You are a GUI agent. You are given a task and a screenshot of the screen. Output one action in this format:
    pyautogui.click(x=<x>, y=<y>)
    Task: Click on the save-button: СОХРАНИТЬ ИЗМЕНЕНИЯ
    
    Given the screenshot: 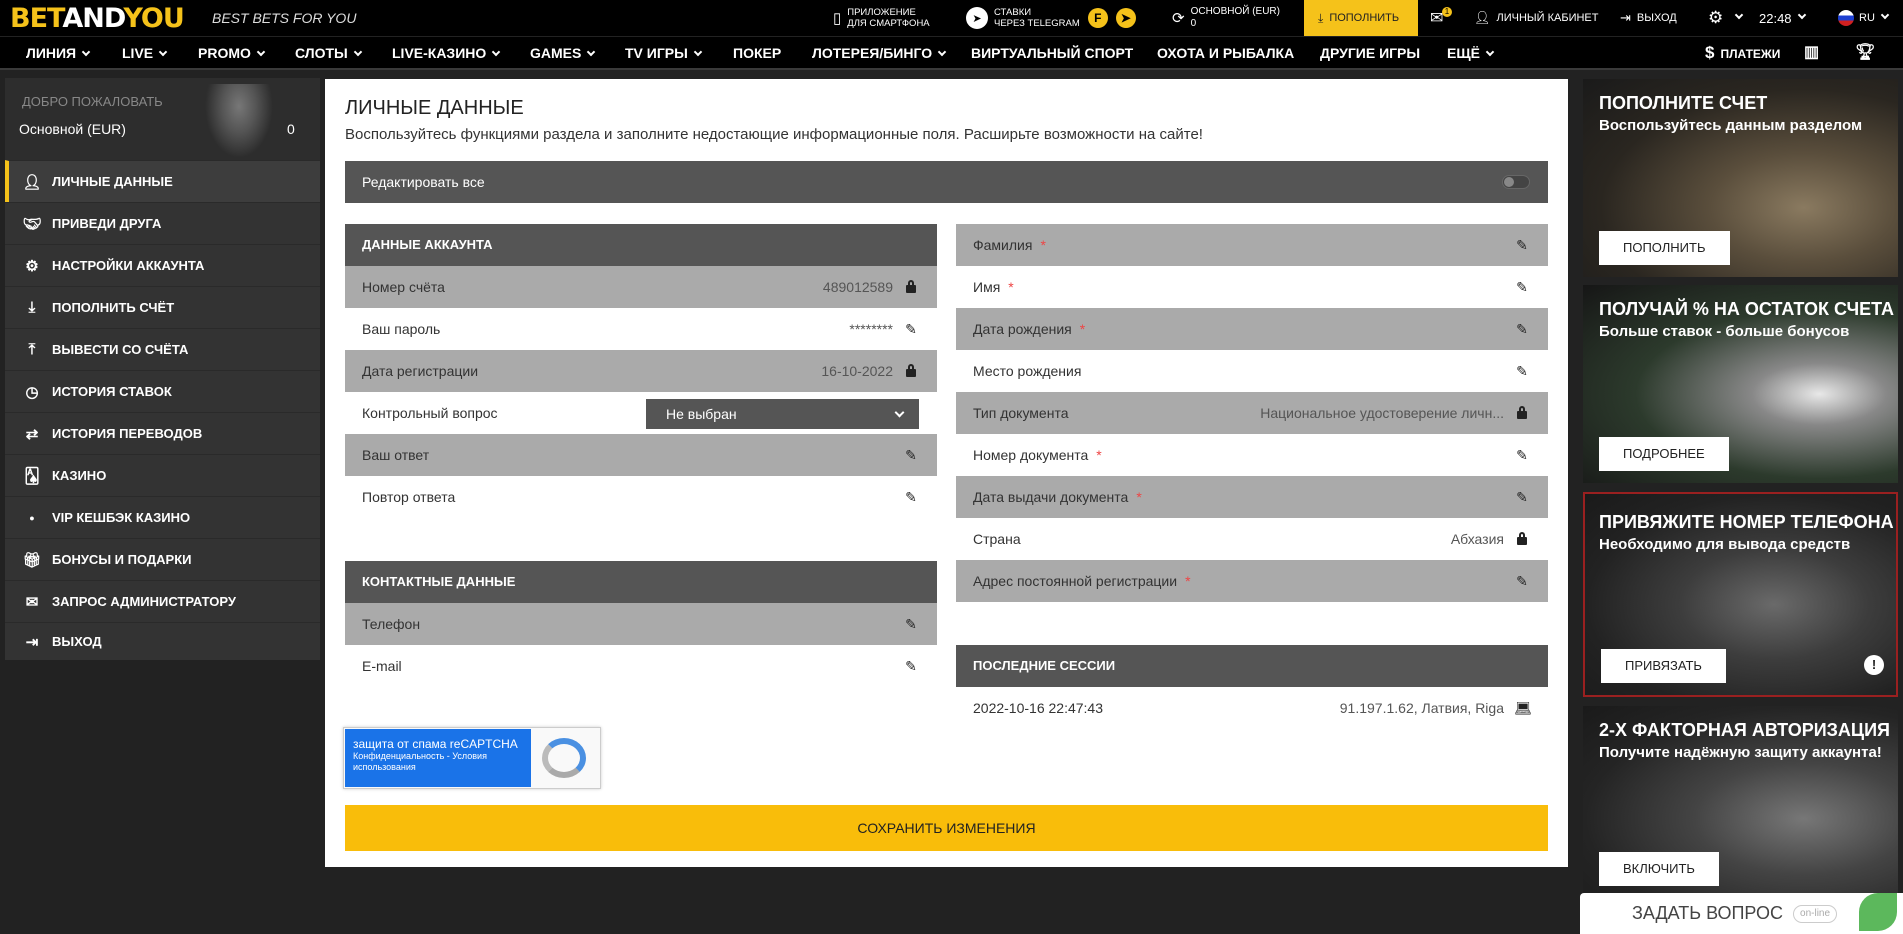 What is the action you would take?
    pyautogui.click(x=946, y=828)
    